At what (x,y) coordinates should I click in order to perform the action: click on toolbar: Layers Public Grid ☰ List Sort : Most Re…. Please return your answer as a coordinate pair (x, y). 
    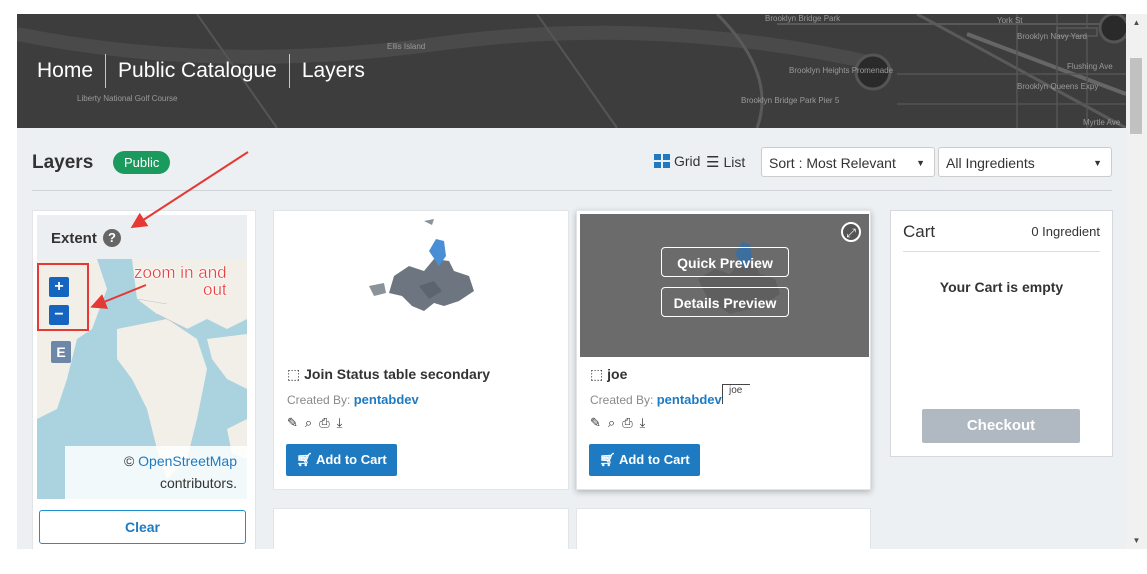
    Looking at the image, I should click on (571, 159).